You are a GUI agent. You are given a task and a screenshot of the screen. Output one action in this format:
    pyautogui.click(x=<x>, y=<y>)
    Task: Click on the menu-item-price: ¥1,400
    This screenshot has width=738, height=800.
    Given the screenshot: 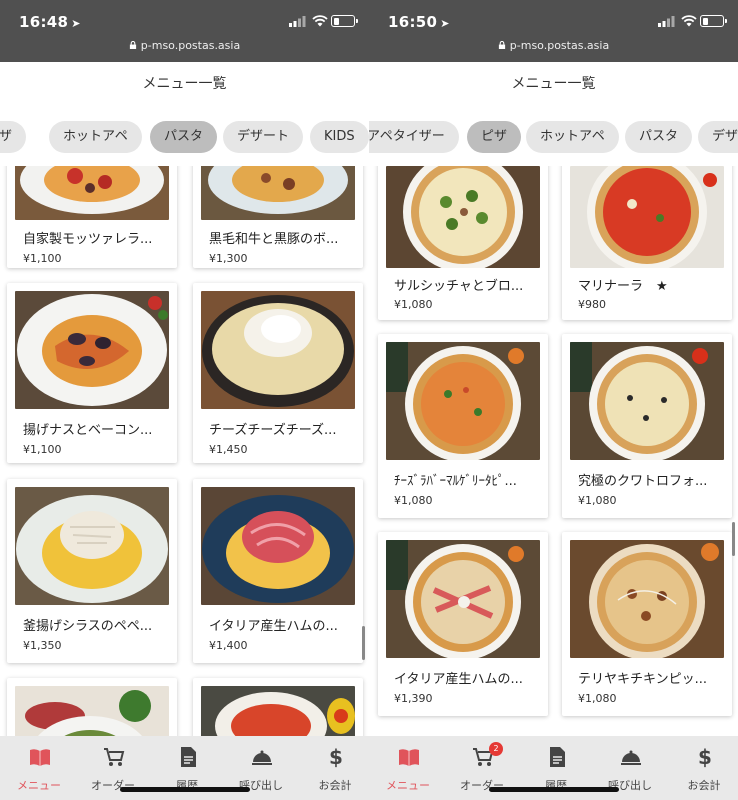 What is the action you would take?
    pyautogui.click(x=228, y=645)
    